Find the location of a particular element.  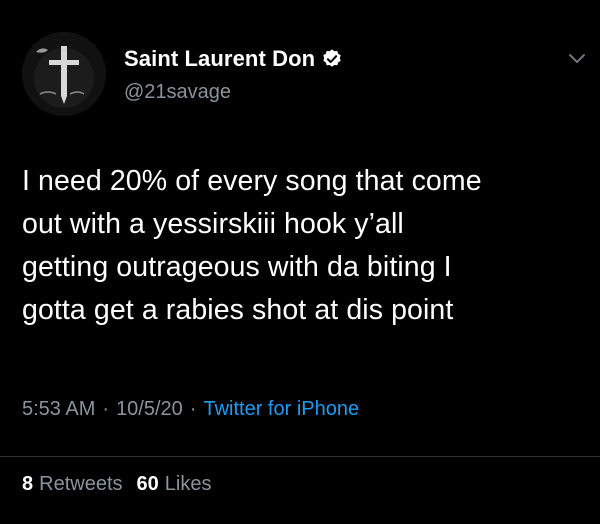

name-row: Saint Laurent Don is located at coordinates (233, 59).